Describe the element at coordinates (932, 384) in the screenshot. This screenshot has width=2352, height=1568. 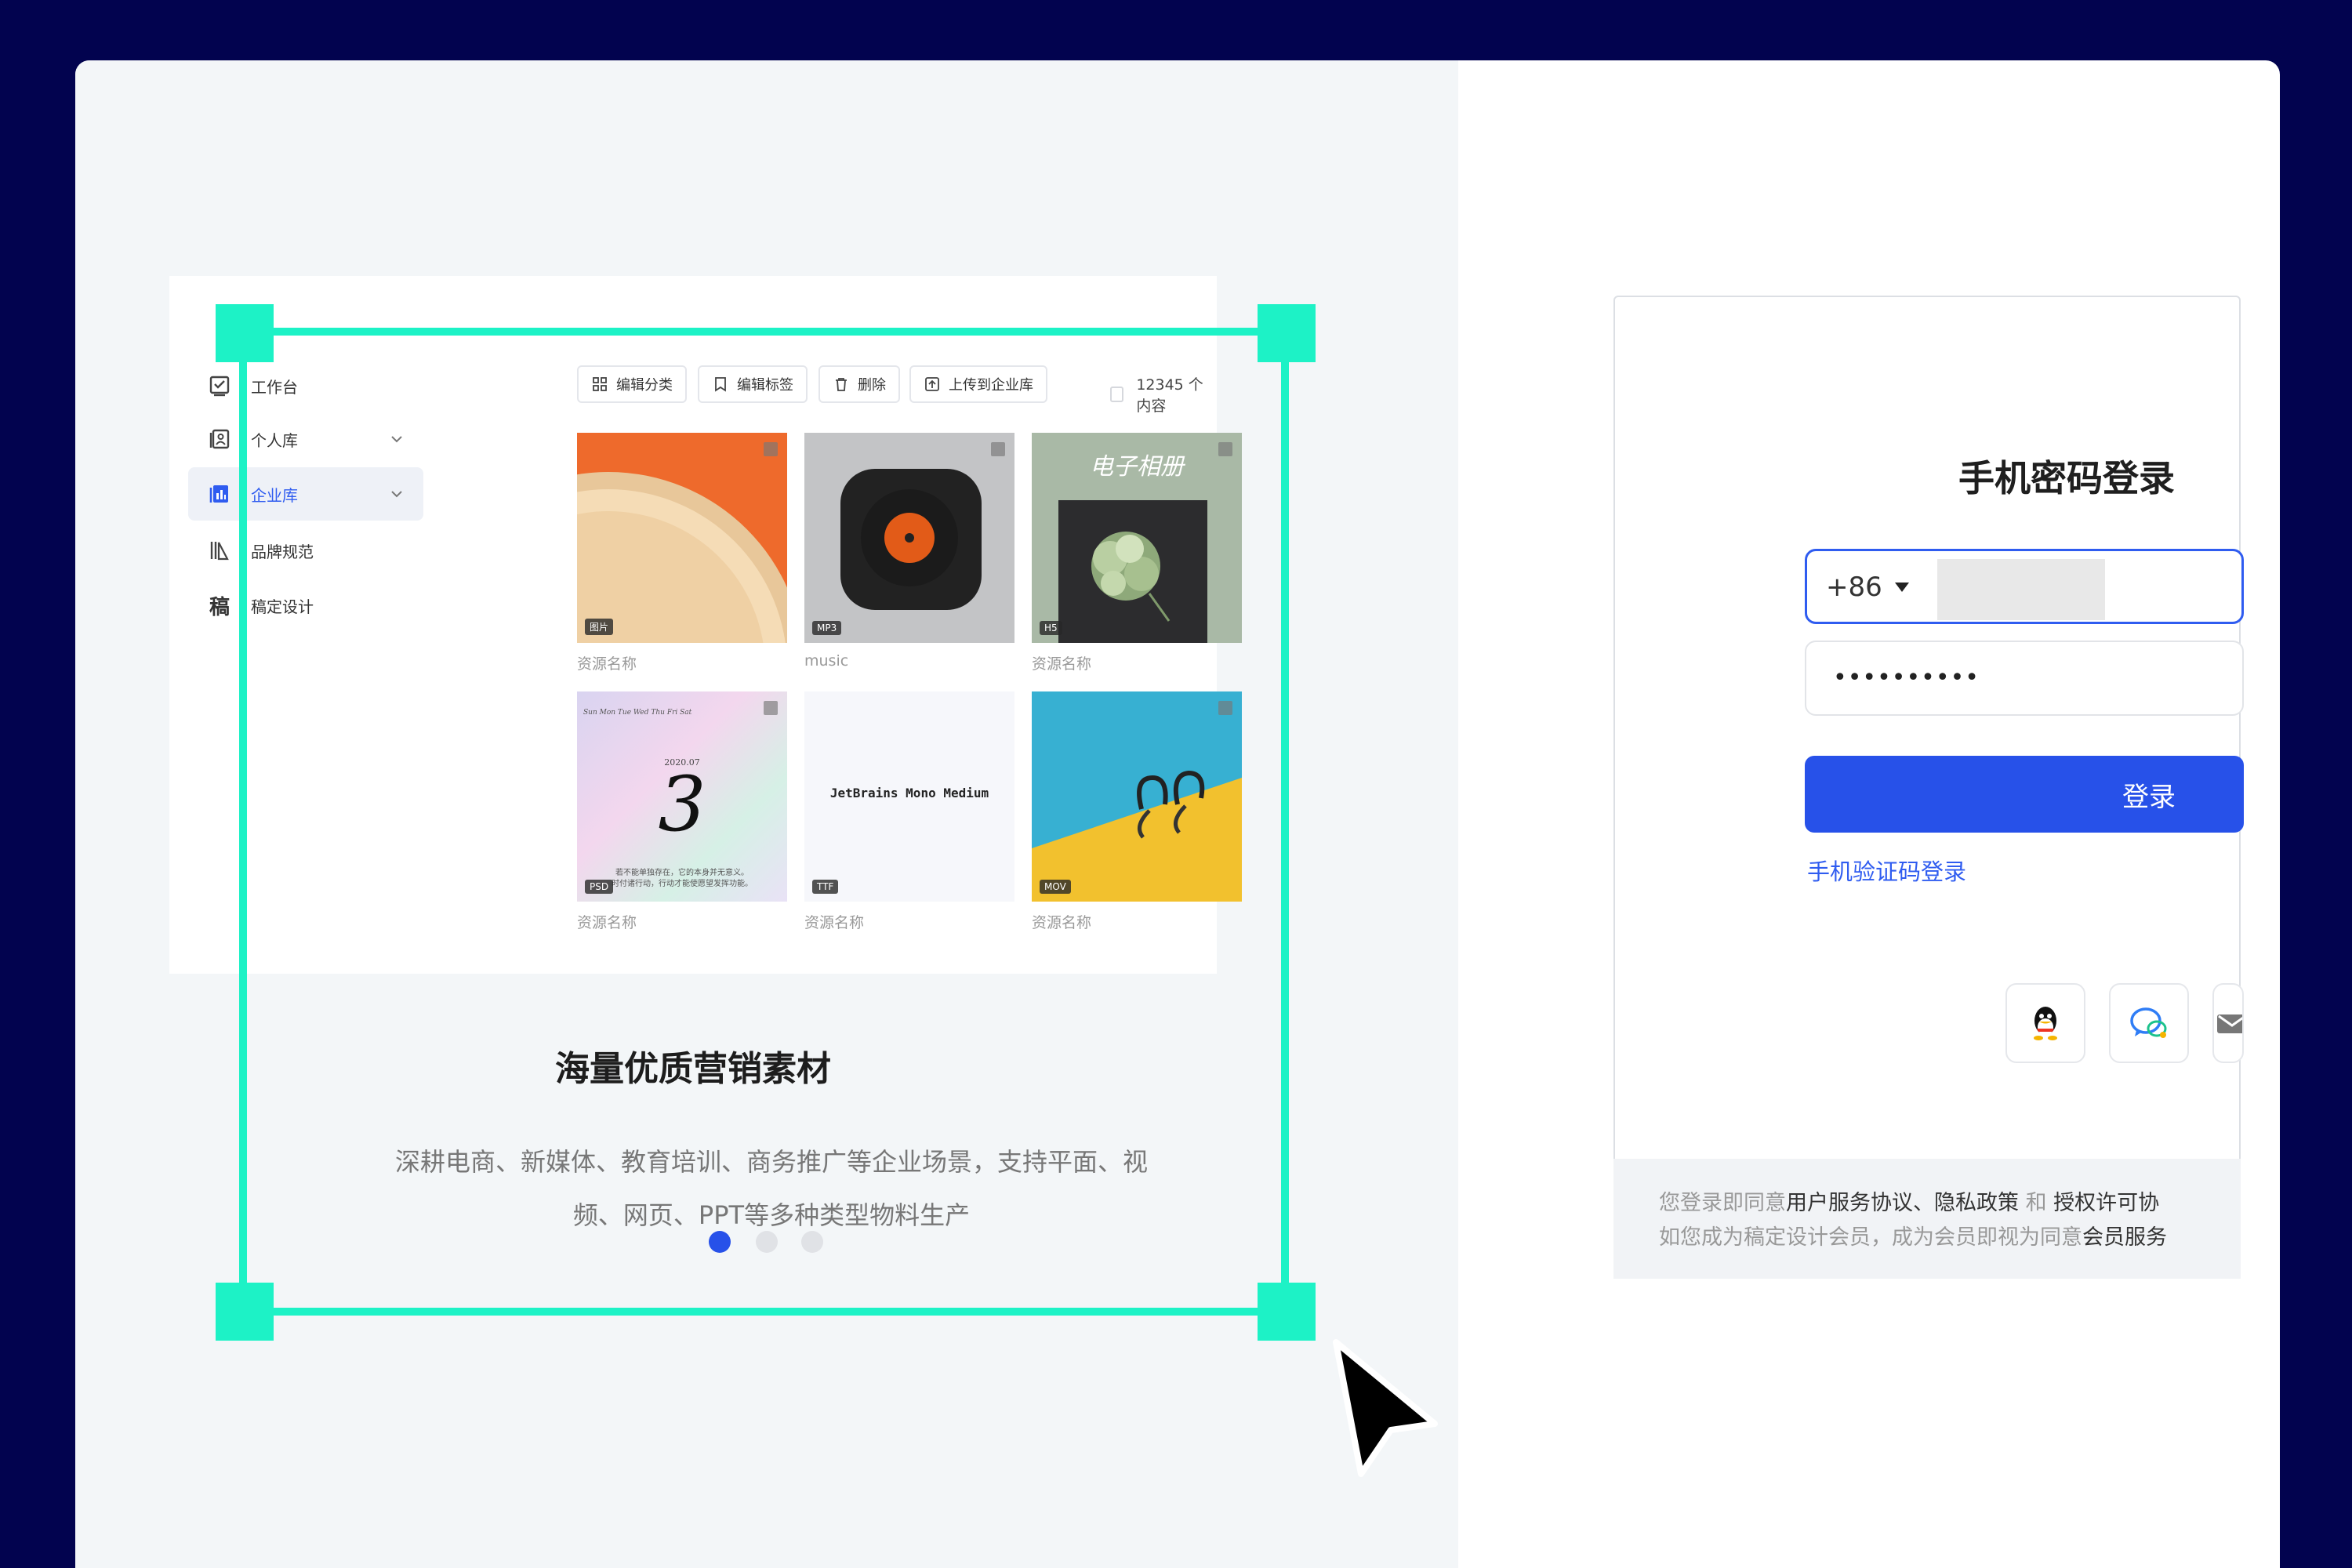
I see `upload-icon` at that location.